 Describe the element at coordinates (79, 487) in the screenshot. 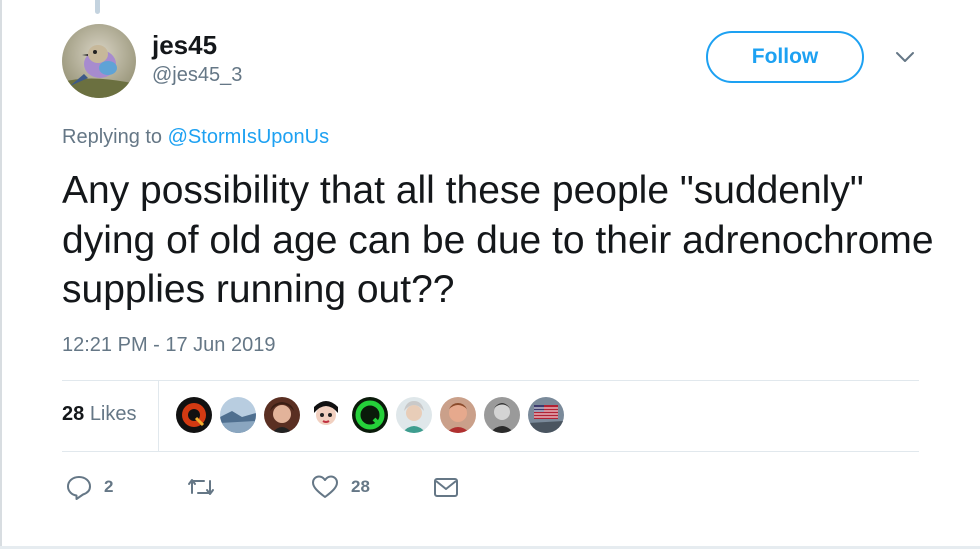

I see `reply-icon` at that location.